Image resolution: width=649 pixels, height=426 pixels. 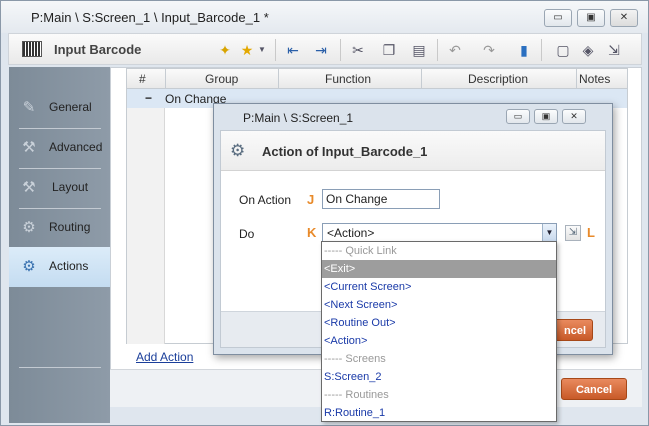 What do you see at coordinates (624, 18) in the screenshot?
I see `close-button: ✕` at bounding box center [624, 18].